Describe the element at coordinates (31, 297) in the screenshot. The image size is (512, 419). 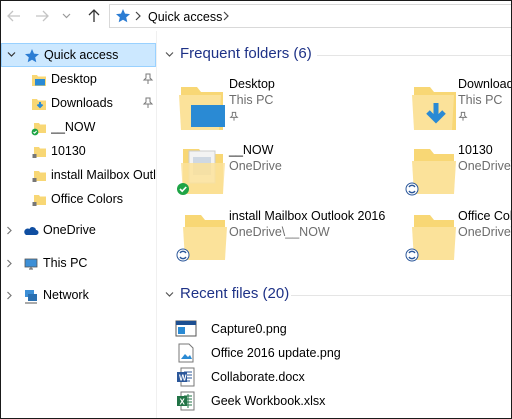
I see `network-icon` at that location.